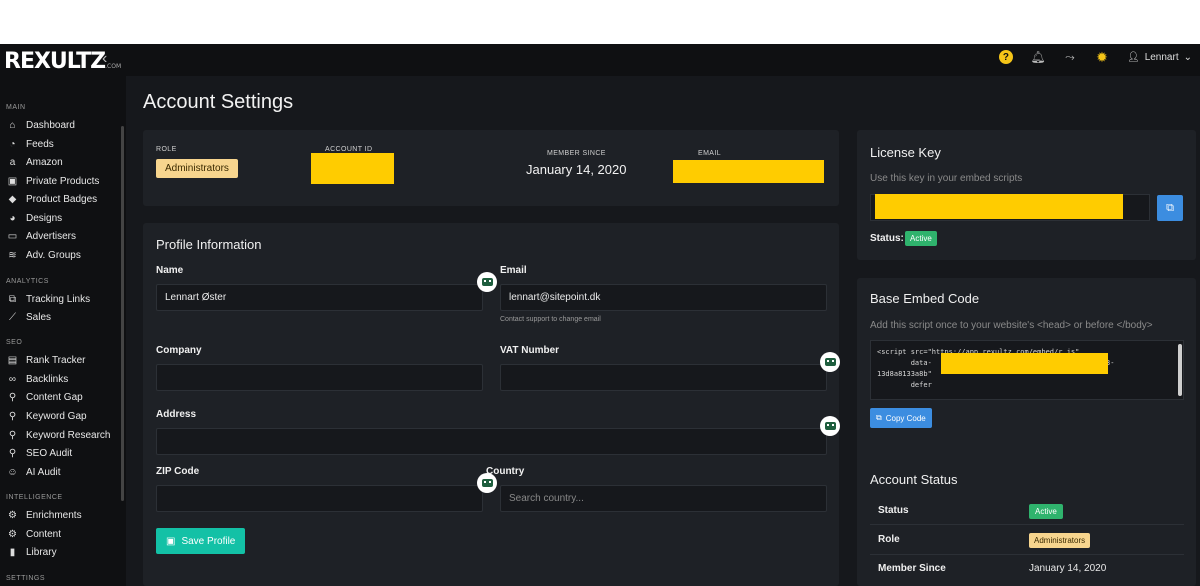 The image size is (1200, 586). Describe the element at coordinates (178, 471) in the screenshot. I see `zip-label: ZIP Code` at that location.